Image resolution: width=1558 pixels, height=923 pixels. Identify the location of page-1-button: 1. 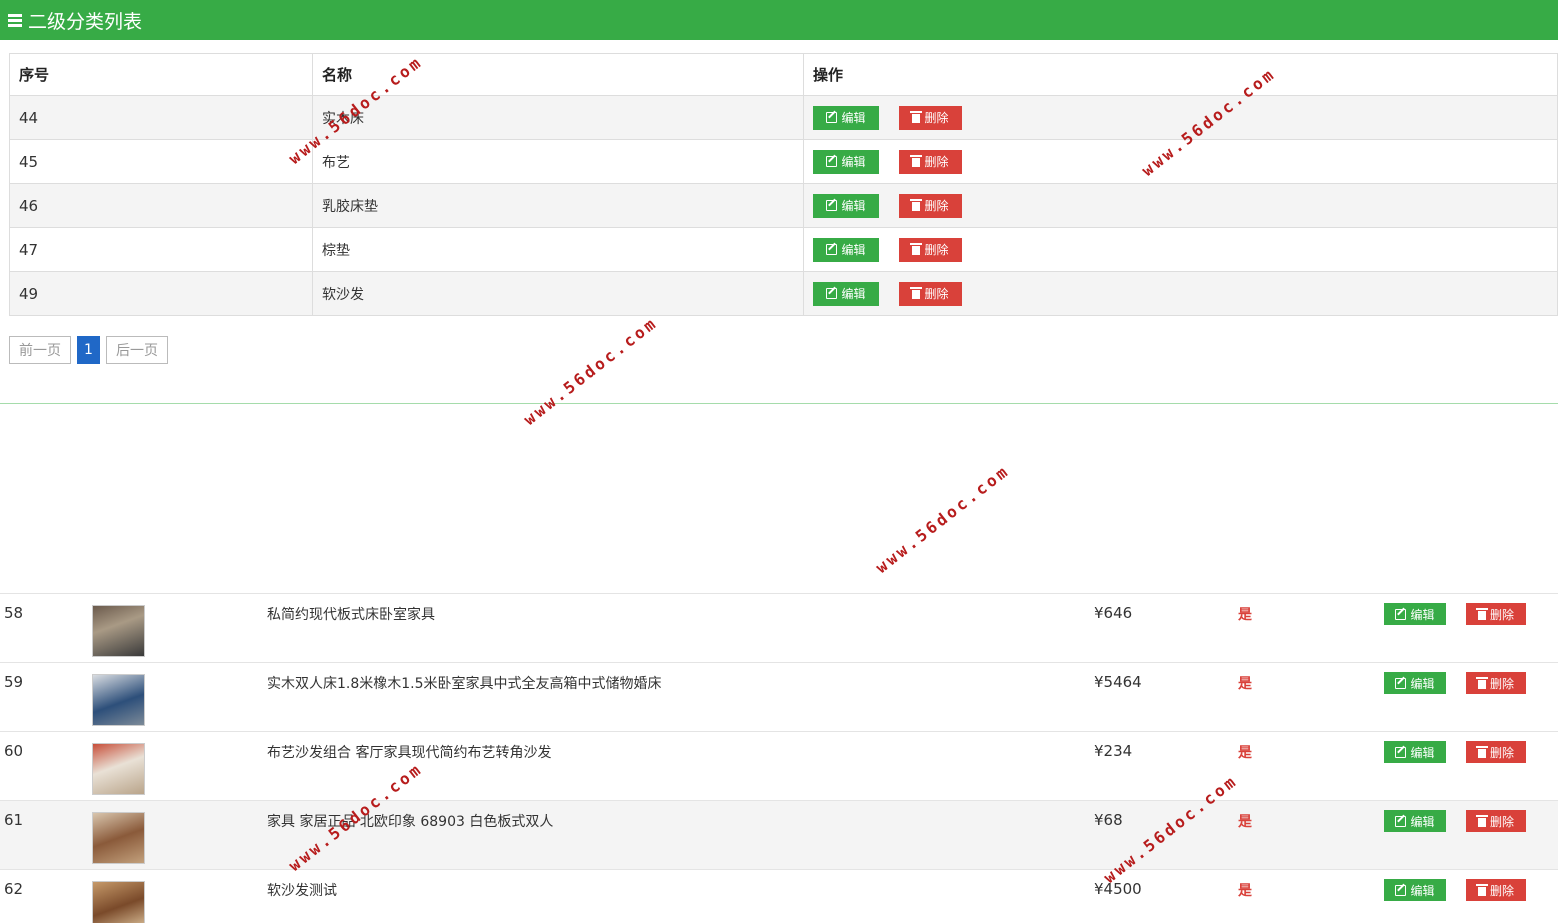
(88, 350).